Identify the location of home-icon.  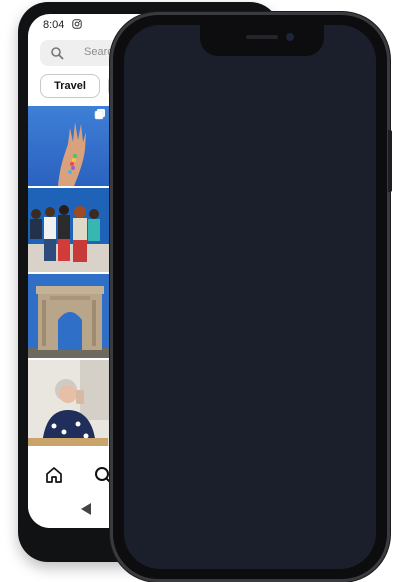
(54, 475).